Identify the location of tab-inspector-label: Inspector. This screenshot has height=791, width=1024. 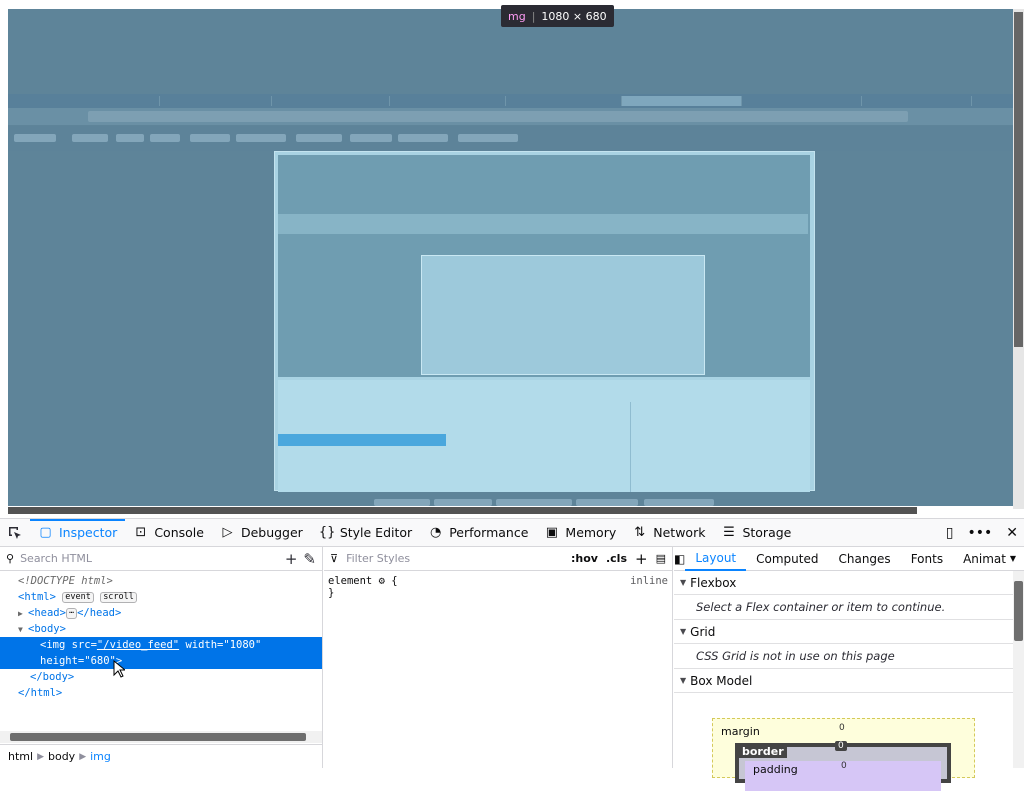
(88, 532).